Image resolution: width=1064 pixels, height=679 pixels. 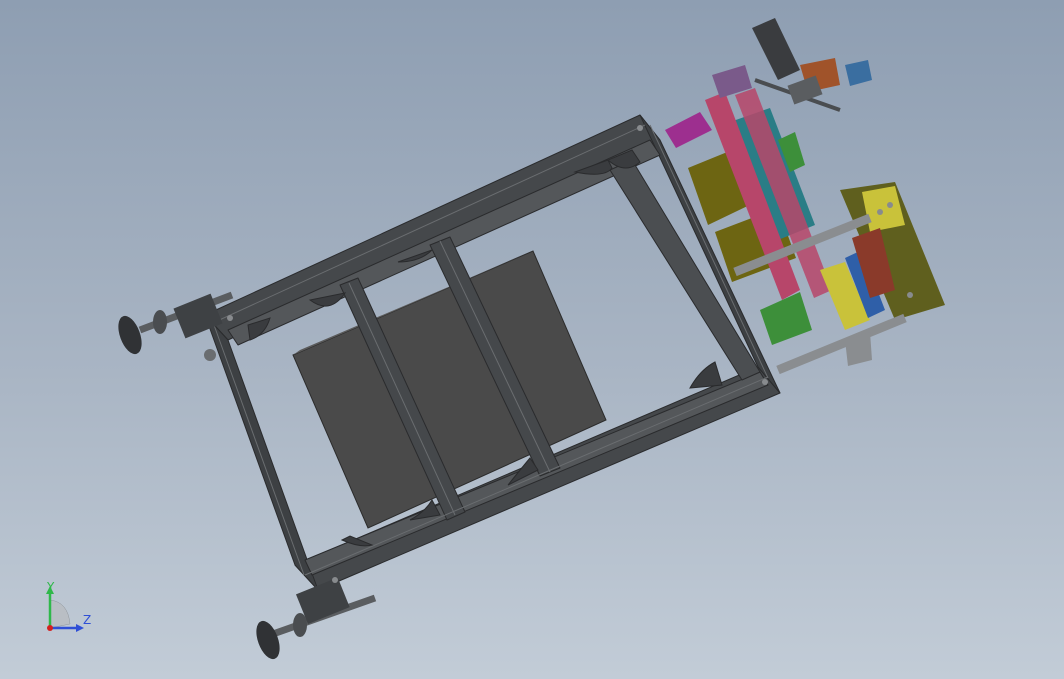 I want to click on triad-plane, so click(x=60, y=614).